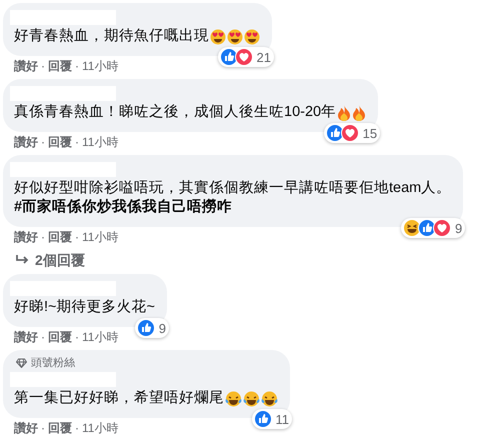 Image resolution: width=497 pixels, height=440 pixels. I want to click on reaction-count-pill: 11, so click(272, 419).